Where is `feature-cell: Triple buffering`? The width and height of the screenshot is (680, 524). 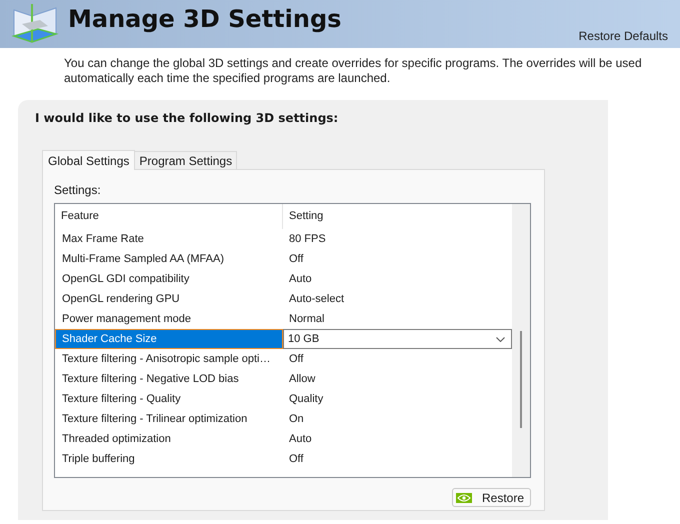
feature-cell: Triple buffering is located at coordinates (169, 459).